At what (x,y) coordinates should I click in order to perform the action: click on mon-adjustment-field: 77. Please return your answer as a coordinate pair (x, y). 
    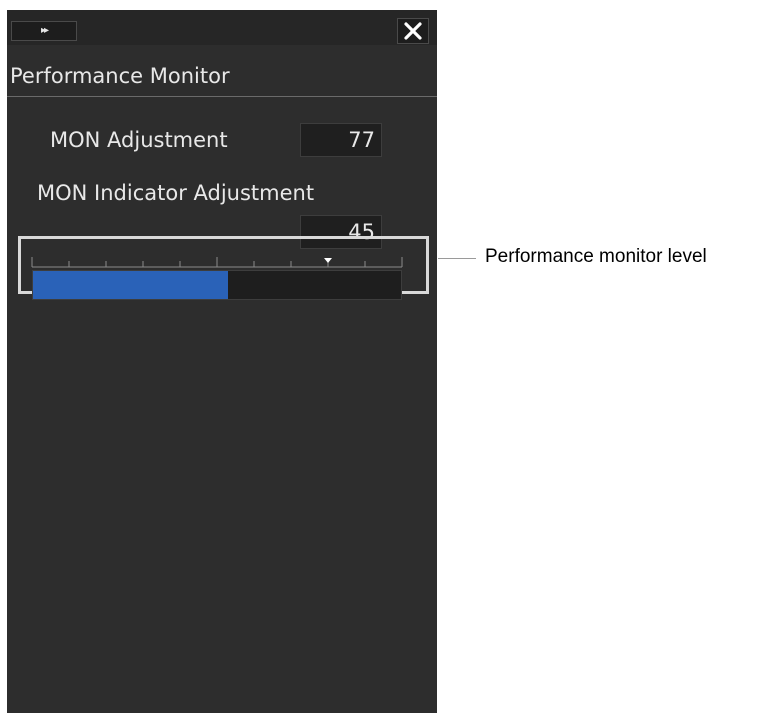
    Looking at the image, I should click on (341, 140).